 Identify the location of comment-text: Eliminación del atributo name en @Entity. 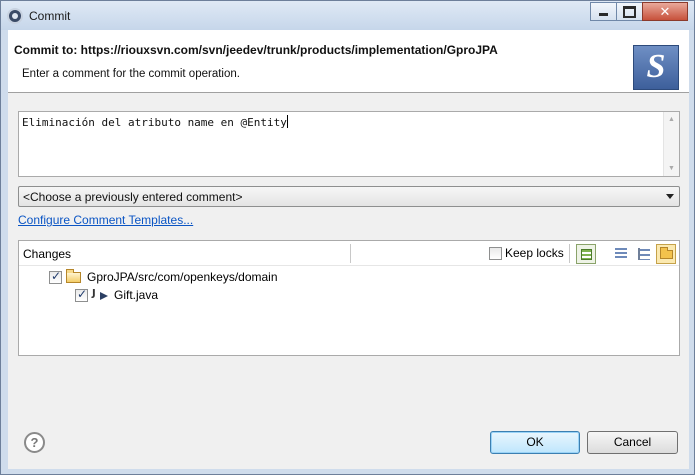
(154, 122).